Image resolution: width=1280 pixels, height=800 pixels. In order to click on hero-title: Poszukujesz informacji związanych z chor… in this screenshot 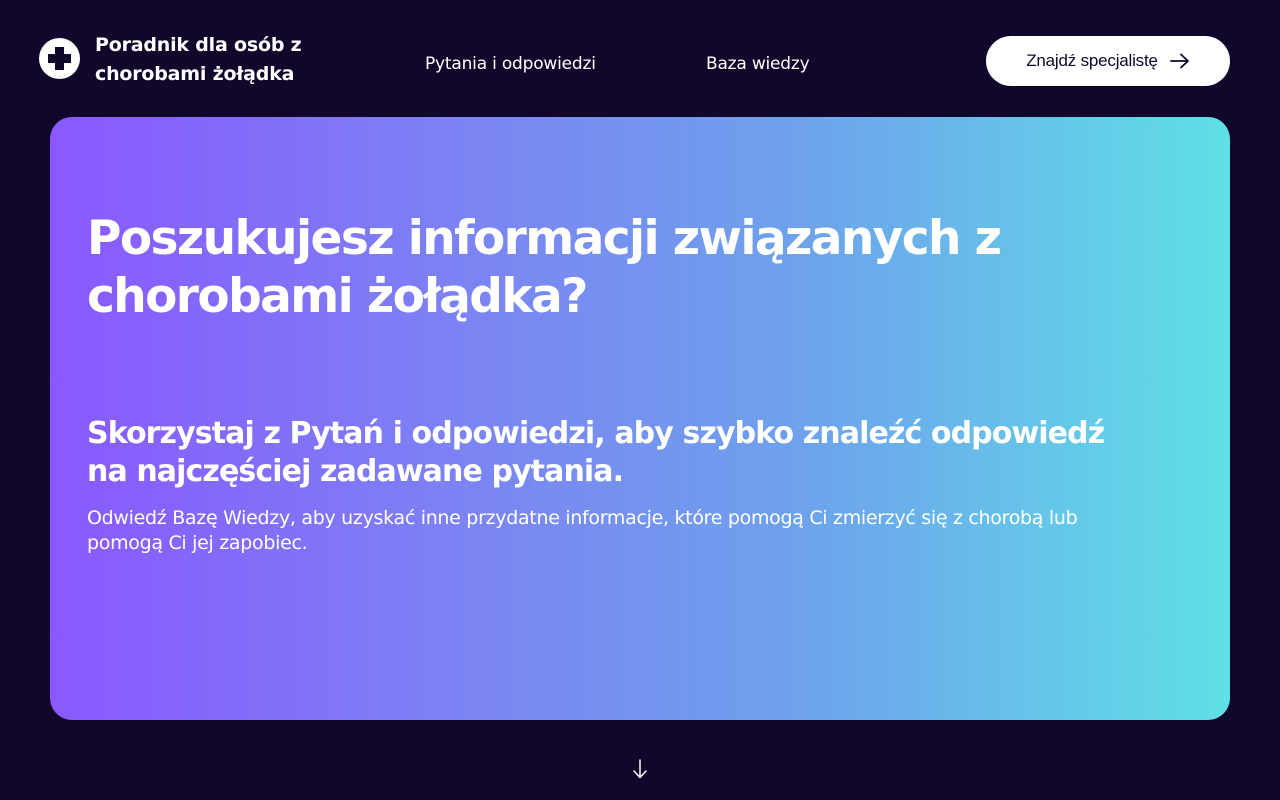, I will do `click(544, 267)`.